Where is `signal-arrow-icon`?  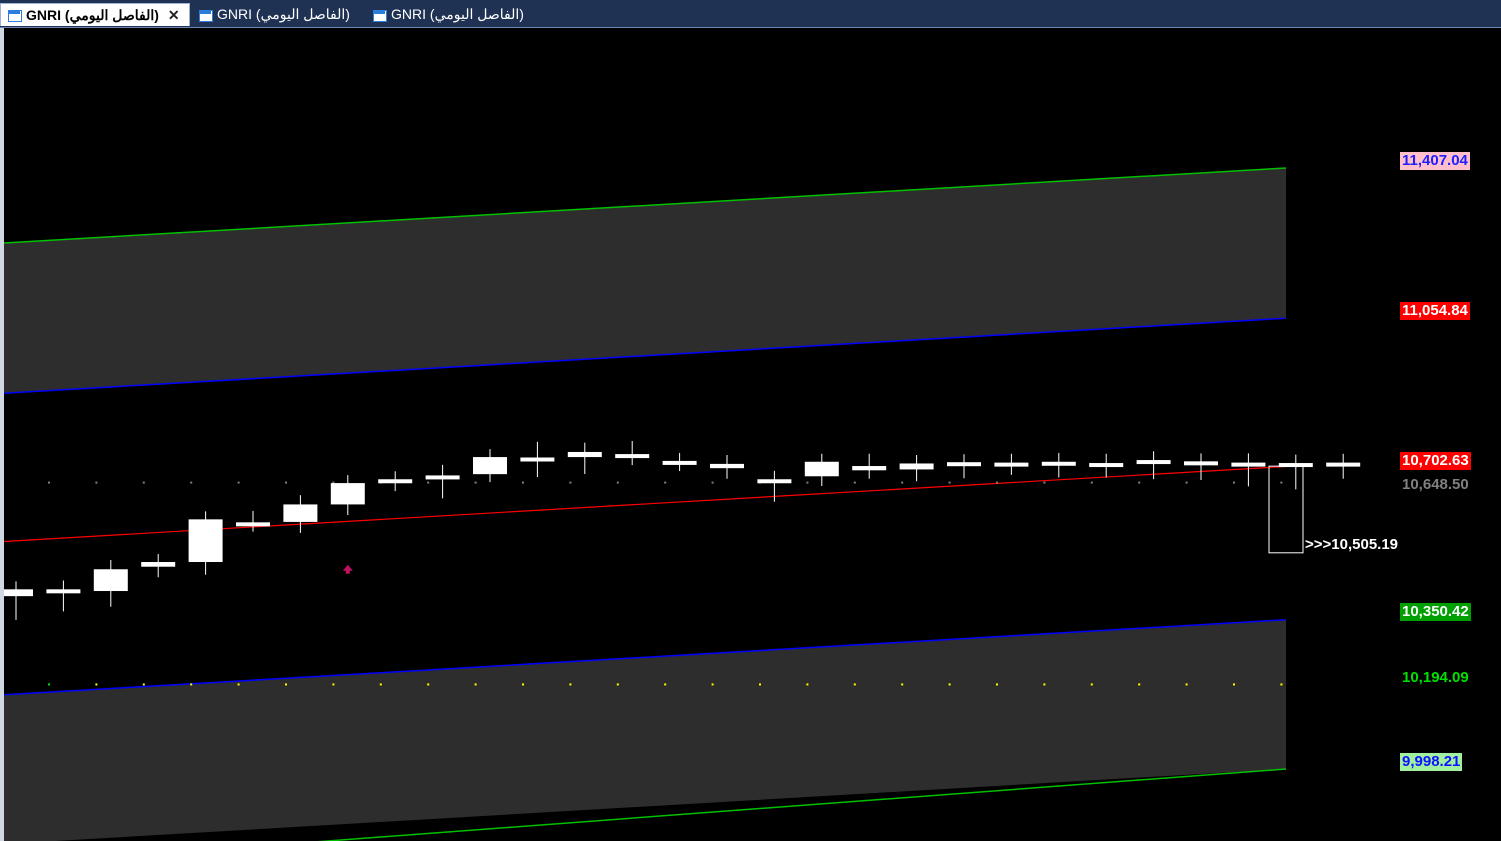
signal-arrow-icon is located at coordinates (347, 569).